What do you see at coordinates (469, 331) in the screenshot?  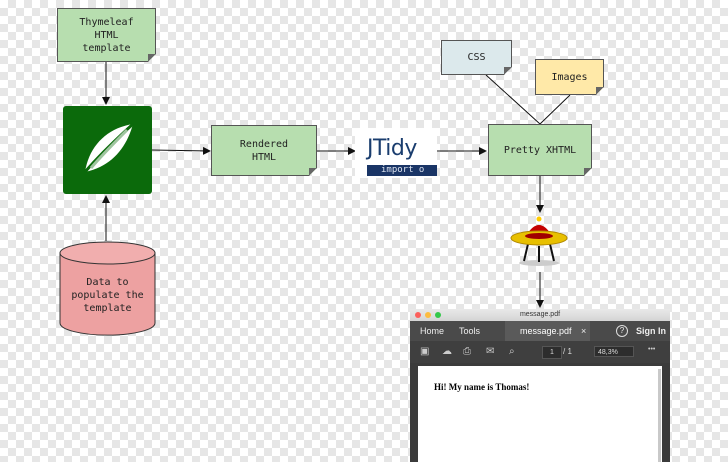 I see `tab-tools: Tools` at bounding box center [469, 331].